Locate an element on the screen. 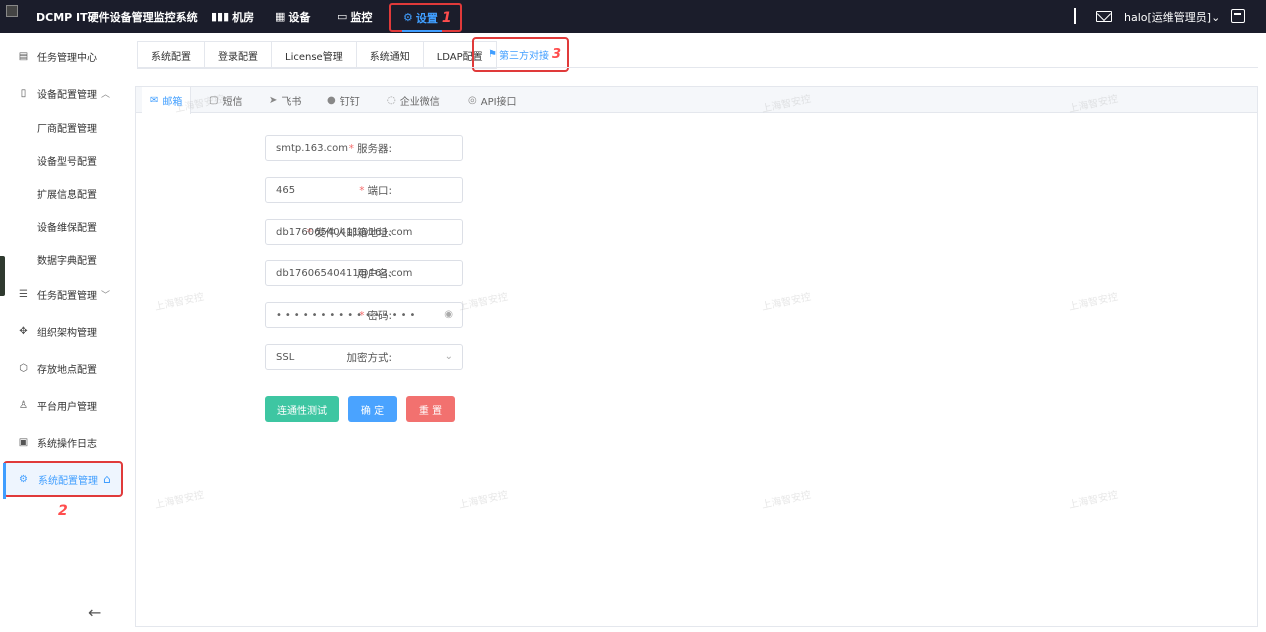  mail-icon is located at coordinates (1104, 16).